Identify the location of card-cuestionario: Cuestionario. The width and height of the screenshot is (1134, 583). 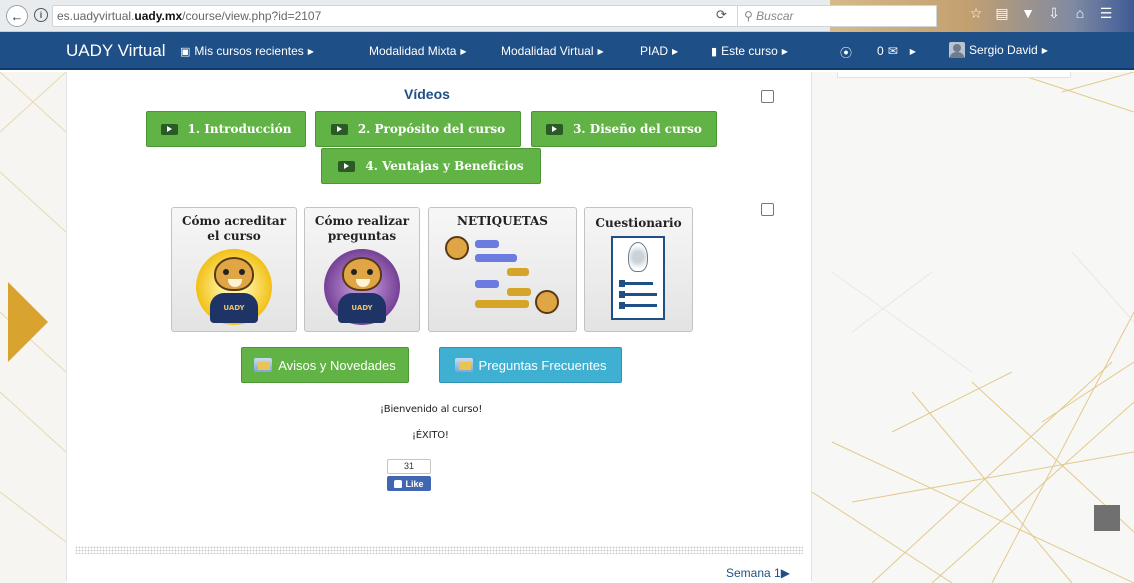
(638, 269).